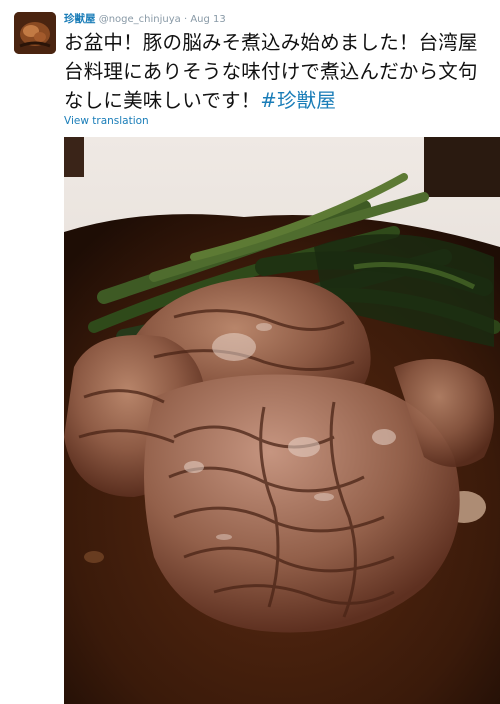  I want to click on display-name: 珍獣屋, so click(80, 19).